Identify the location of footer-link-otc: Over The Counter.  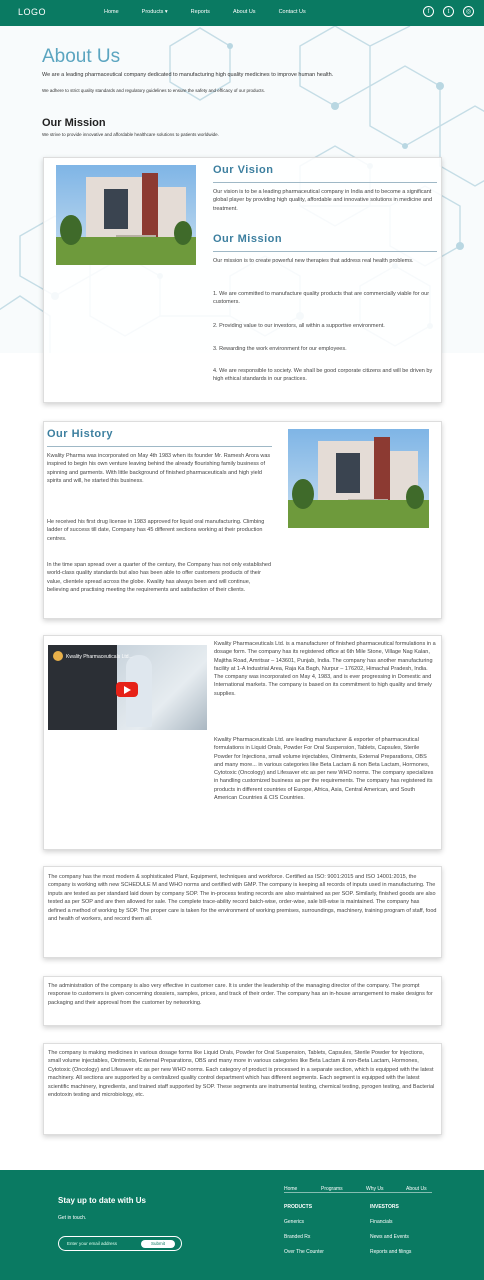
(304, 1252).